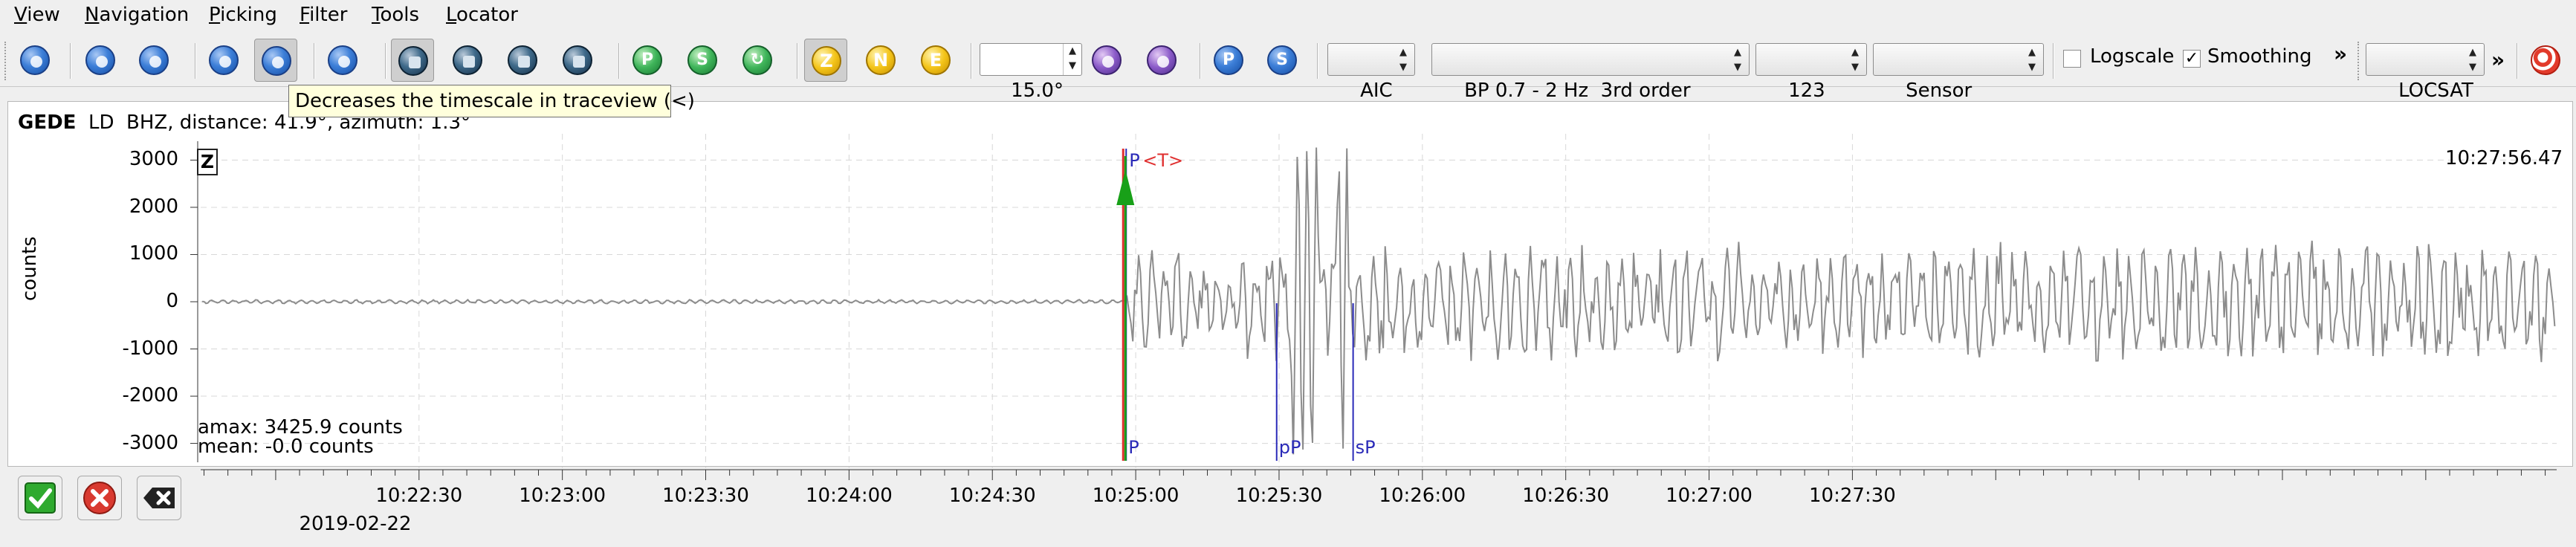 The image size is (2576, 547). Describe the element at coordinates (355, 524) in the screenshot. I see `date-label: 2019-02-22` at that location.